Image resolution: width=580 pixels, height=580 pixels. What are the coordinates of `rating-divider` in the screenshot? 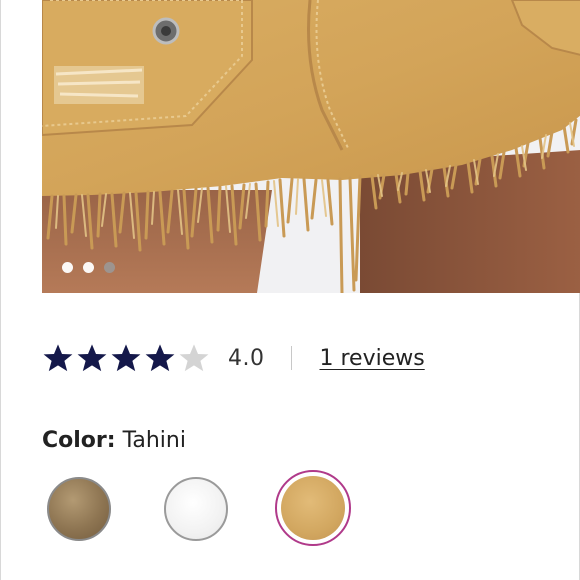 It's located at (291, 358).